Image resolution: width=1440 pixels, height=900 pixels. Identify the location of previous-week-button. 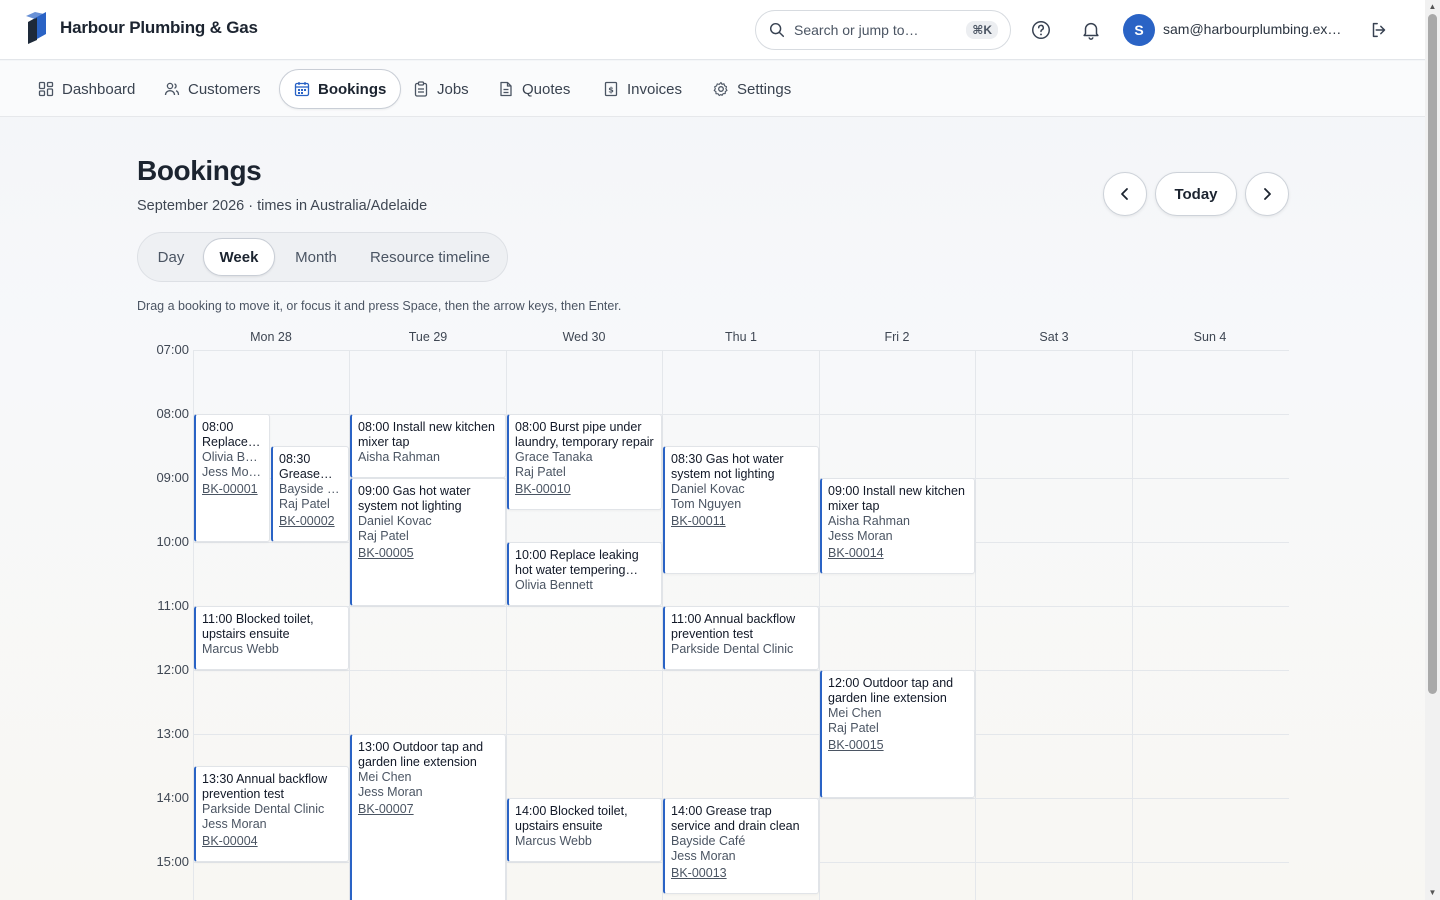
(1125, 194).